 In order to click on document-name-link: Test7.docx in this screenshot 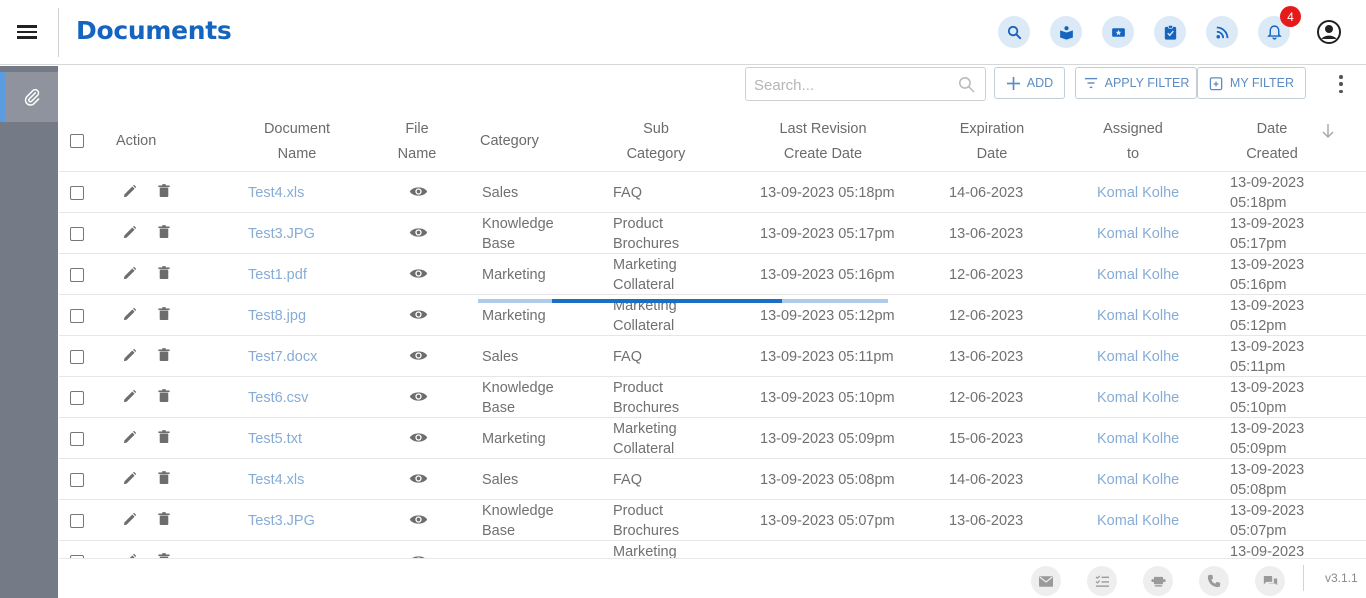, I will do `click(282, 357)`.